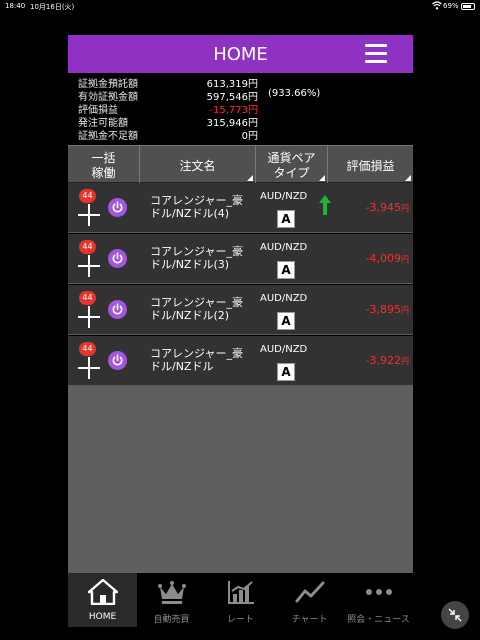 The width and height of the screenshot is (480, 640). I want to click on summary-row-unrealized-pl: 評価損益 -15,773円, so click(228, 108).